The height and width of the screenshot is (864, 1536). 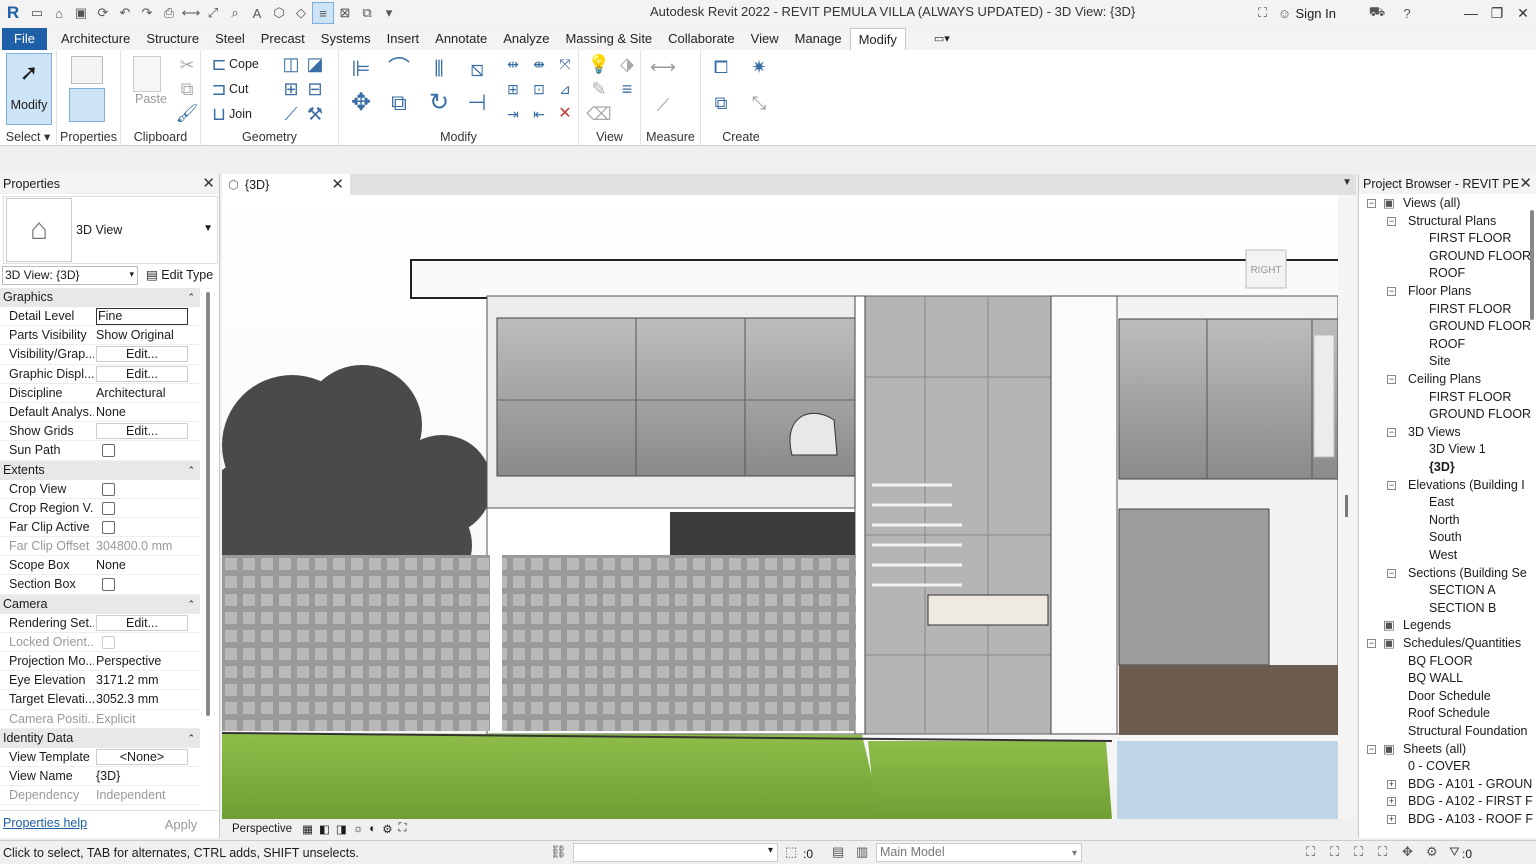 What do you see at coordinates (387, 829) in the screenshot?
I see `render-icon: ⚙` at bounding box center [387, 829].